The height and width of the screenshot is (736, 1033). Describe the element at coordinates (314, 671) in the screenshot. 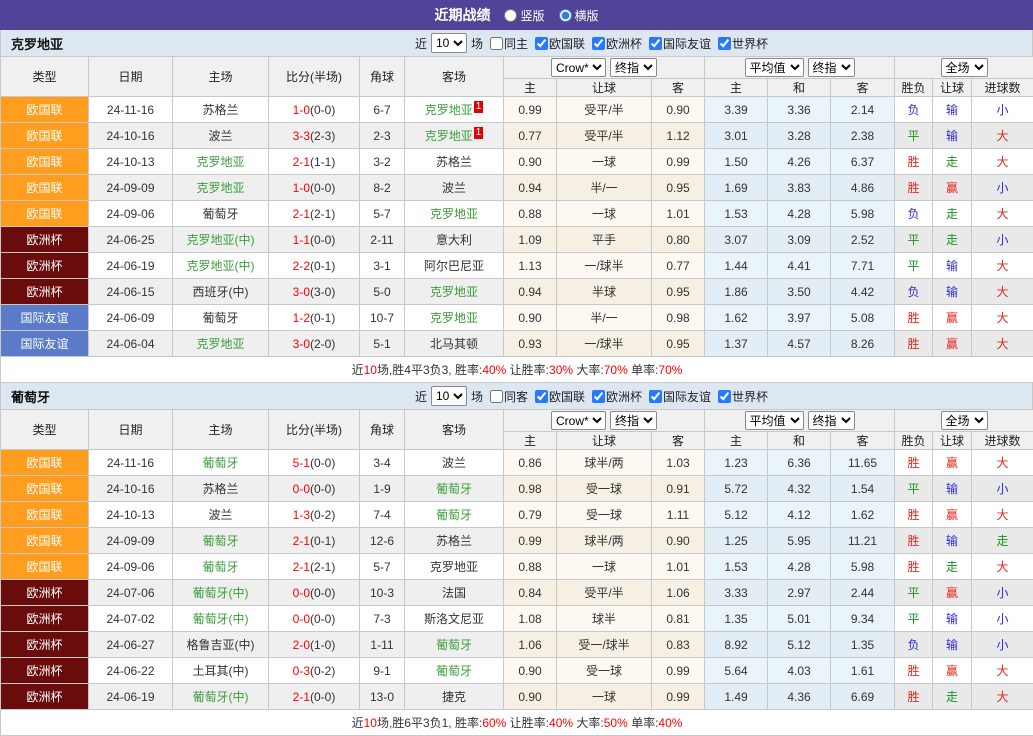

I see `score-cell: 0-3(0-2)` at that location.